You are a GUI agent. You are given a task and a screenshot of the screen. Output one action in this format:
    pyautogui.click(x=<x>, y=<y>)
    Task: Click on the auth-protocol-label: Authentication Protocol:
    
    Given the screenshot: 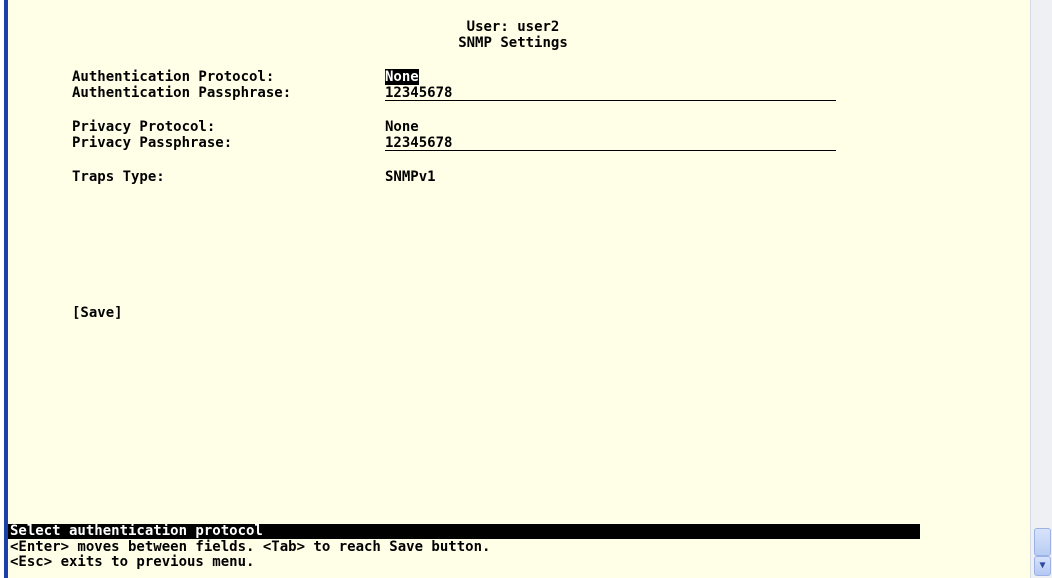 What is the action you would take?
    pyautogui.click(x=173, y=77)
    